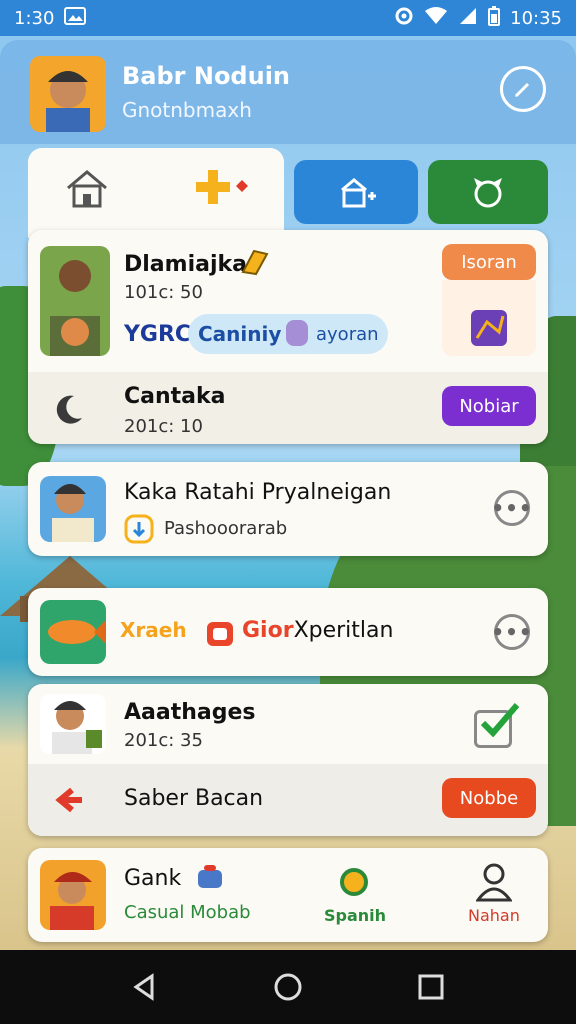  What do you see at coordinates (288, 895) in the screenshot?
I see `bottom-bar-card: Gank Casual Mobab Spanih Nahan` at bounding box center [288, 895].